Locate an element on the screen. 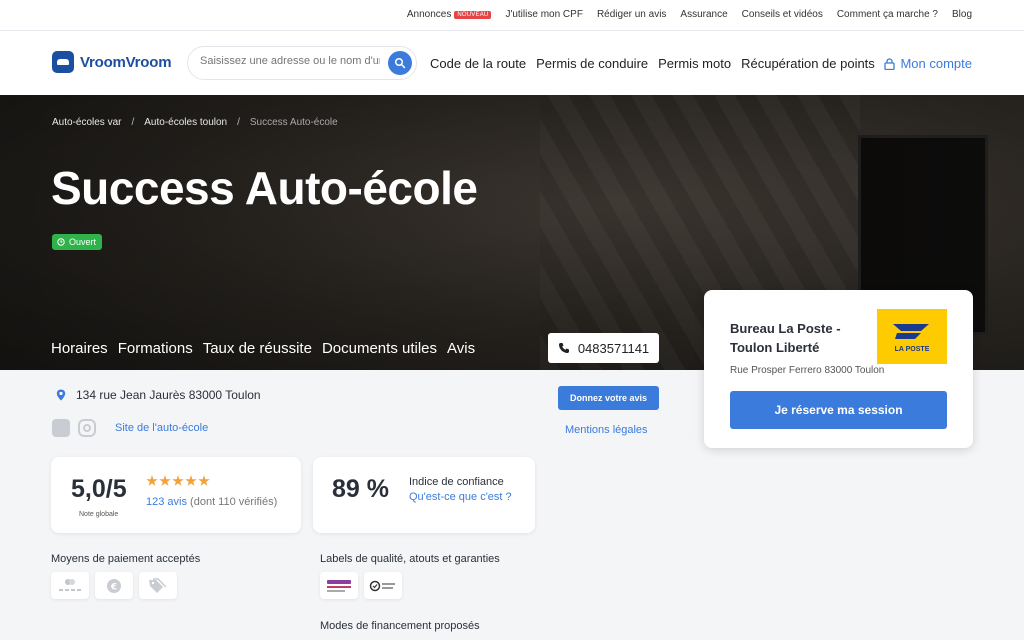 The image size is (1024, 640). qualiopi-label-icon is located at coordinates (339, 585).